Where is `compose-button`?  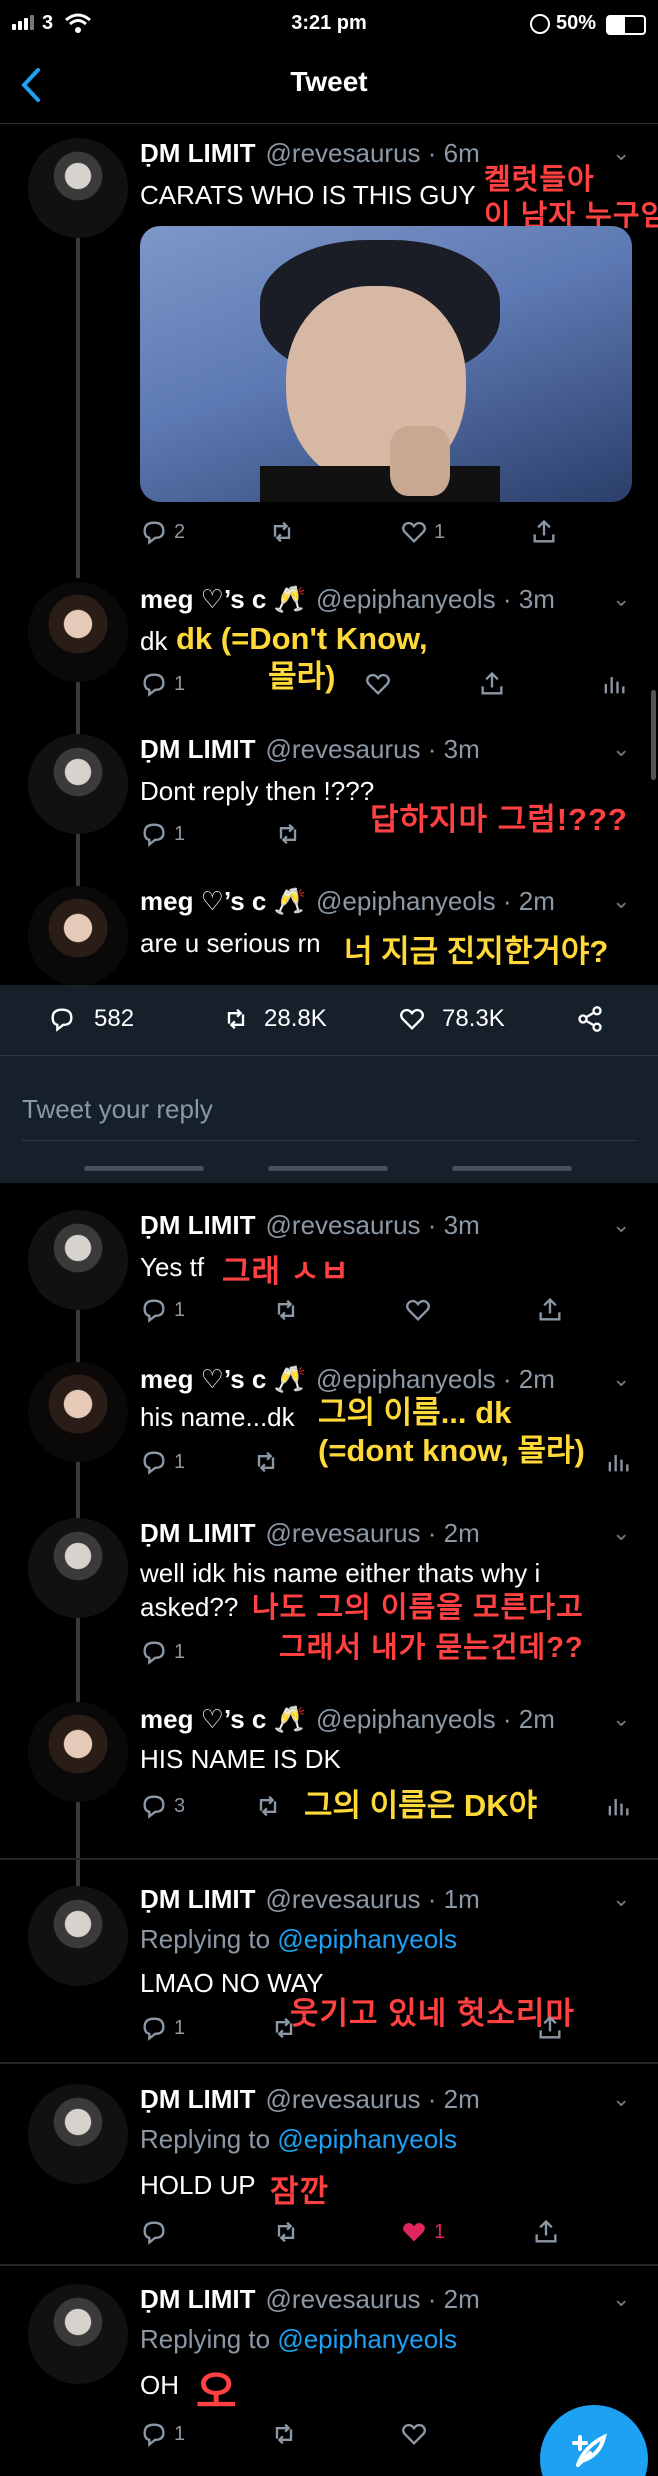 compose-button is located at coordinates (594, 2440).